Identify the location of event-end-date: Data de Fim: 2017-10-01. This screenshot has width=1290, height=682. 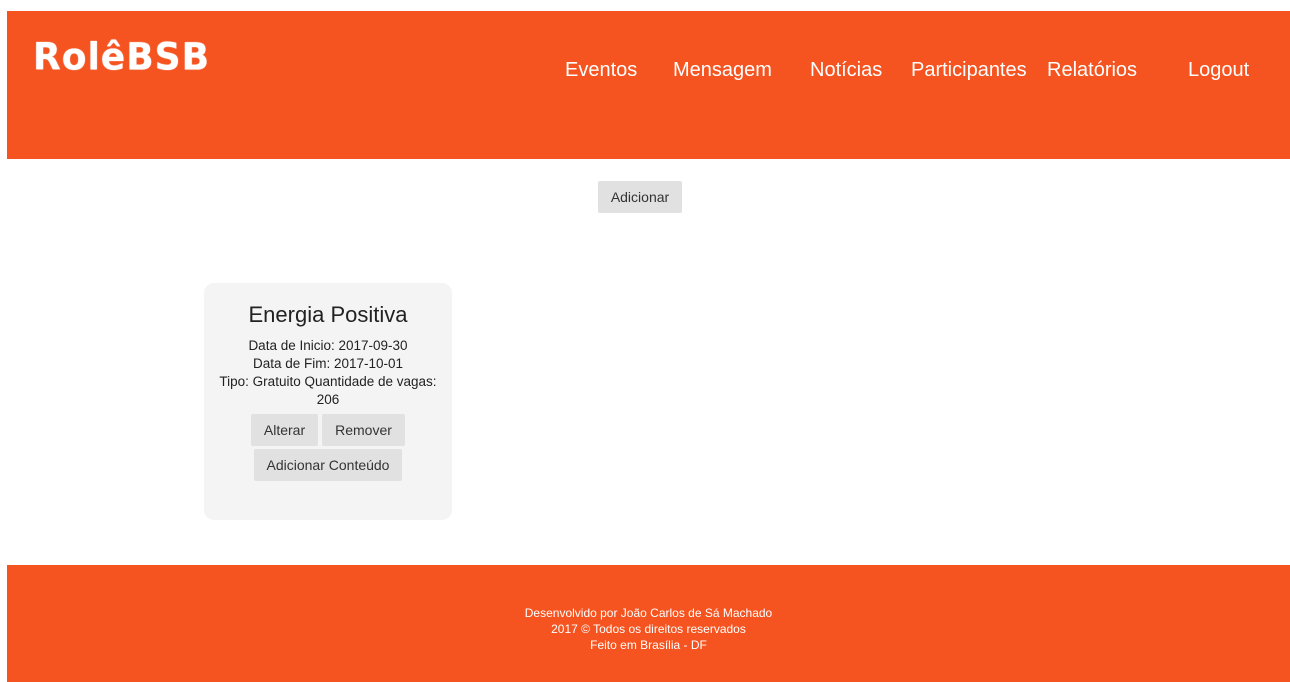
(328, 363).